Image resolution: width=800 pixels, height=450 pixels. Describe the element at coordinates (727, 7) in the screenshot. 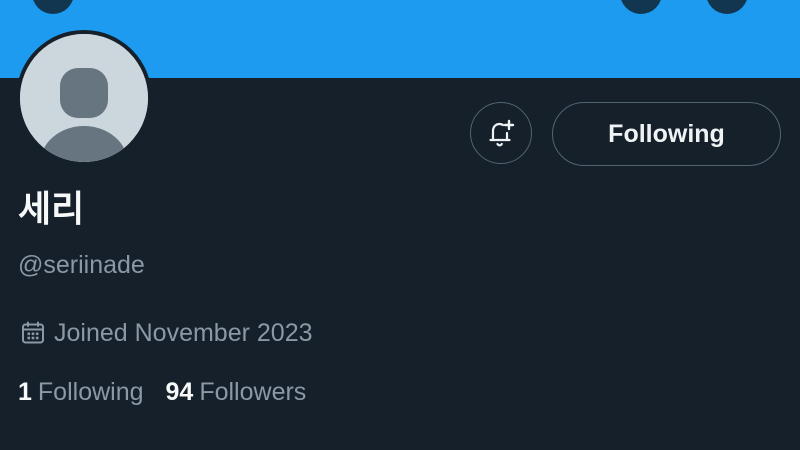

I see `more-options-button` at that location.